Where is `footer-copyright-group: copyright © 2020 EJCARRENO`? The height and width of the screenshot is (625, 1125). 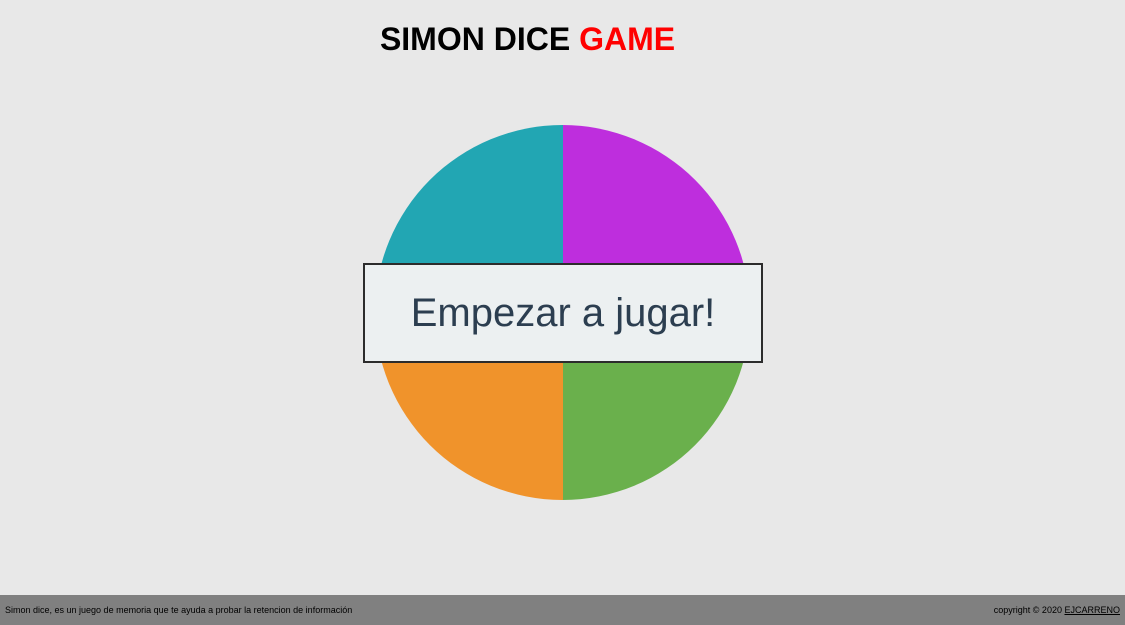 footer-copyright-group: copyright © 2020 EJCARRENO is located at coordinates (1057, 610).